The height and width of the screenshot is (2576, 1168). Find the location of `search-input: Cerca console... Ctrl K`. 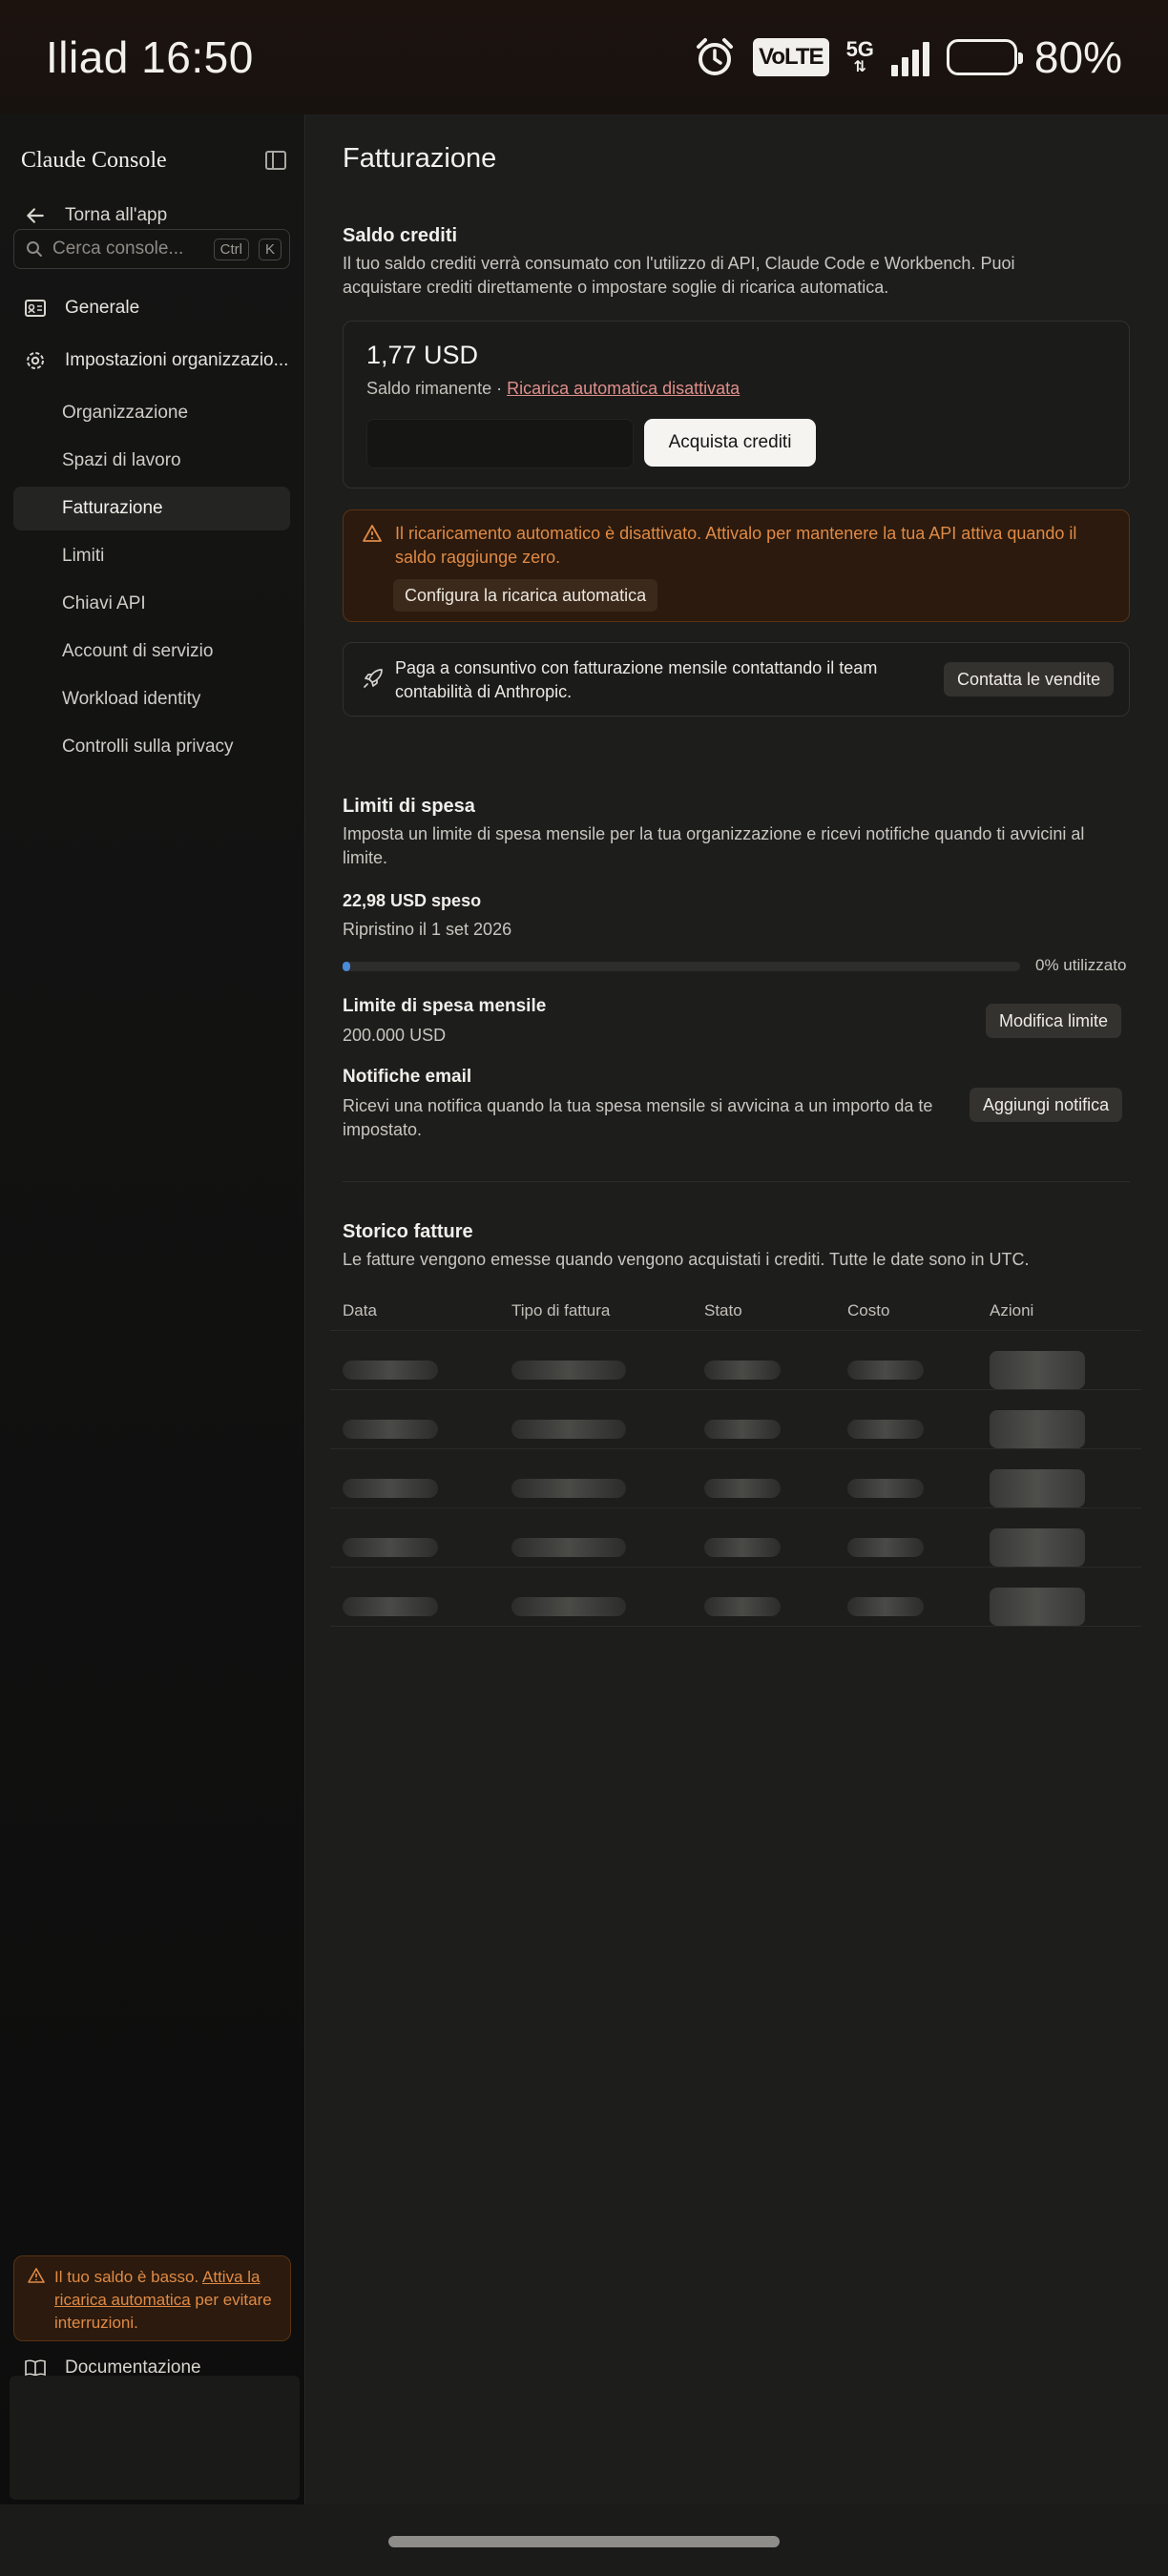

search-input: Cerca console... Ctrl K is located at coordinates (151, 249).